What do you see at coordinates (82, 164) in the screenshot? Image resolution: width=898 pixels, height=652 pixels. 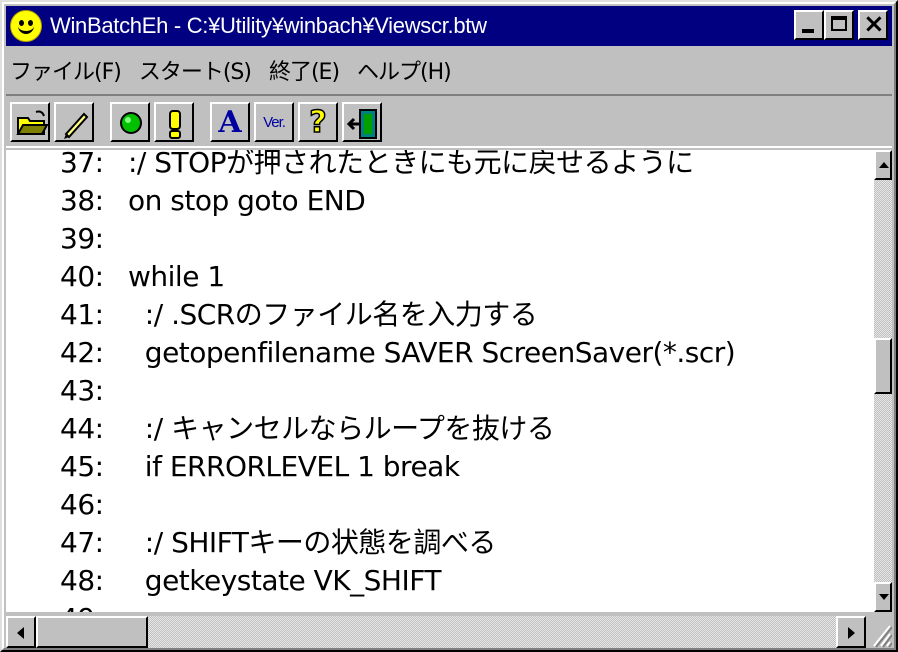 I see `line-number: 37:` at bounding box center [82, 164].